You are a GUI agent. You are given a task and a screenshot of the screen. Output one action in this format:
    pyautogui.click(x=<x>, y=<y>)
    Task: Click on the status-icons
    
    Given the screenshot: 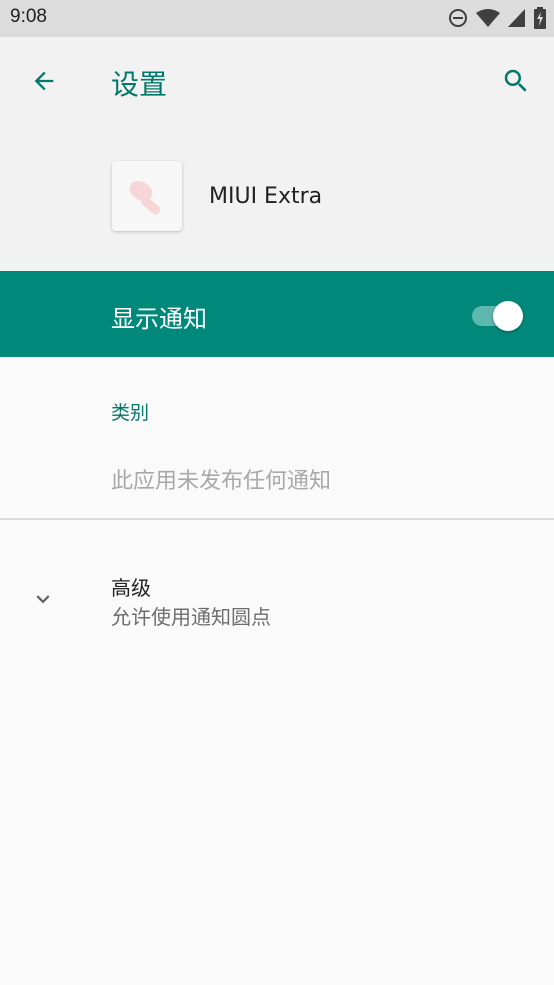 What is the action you would take?
    pyautogui.click(x=497, y=18)
    